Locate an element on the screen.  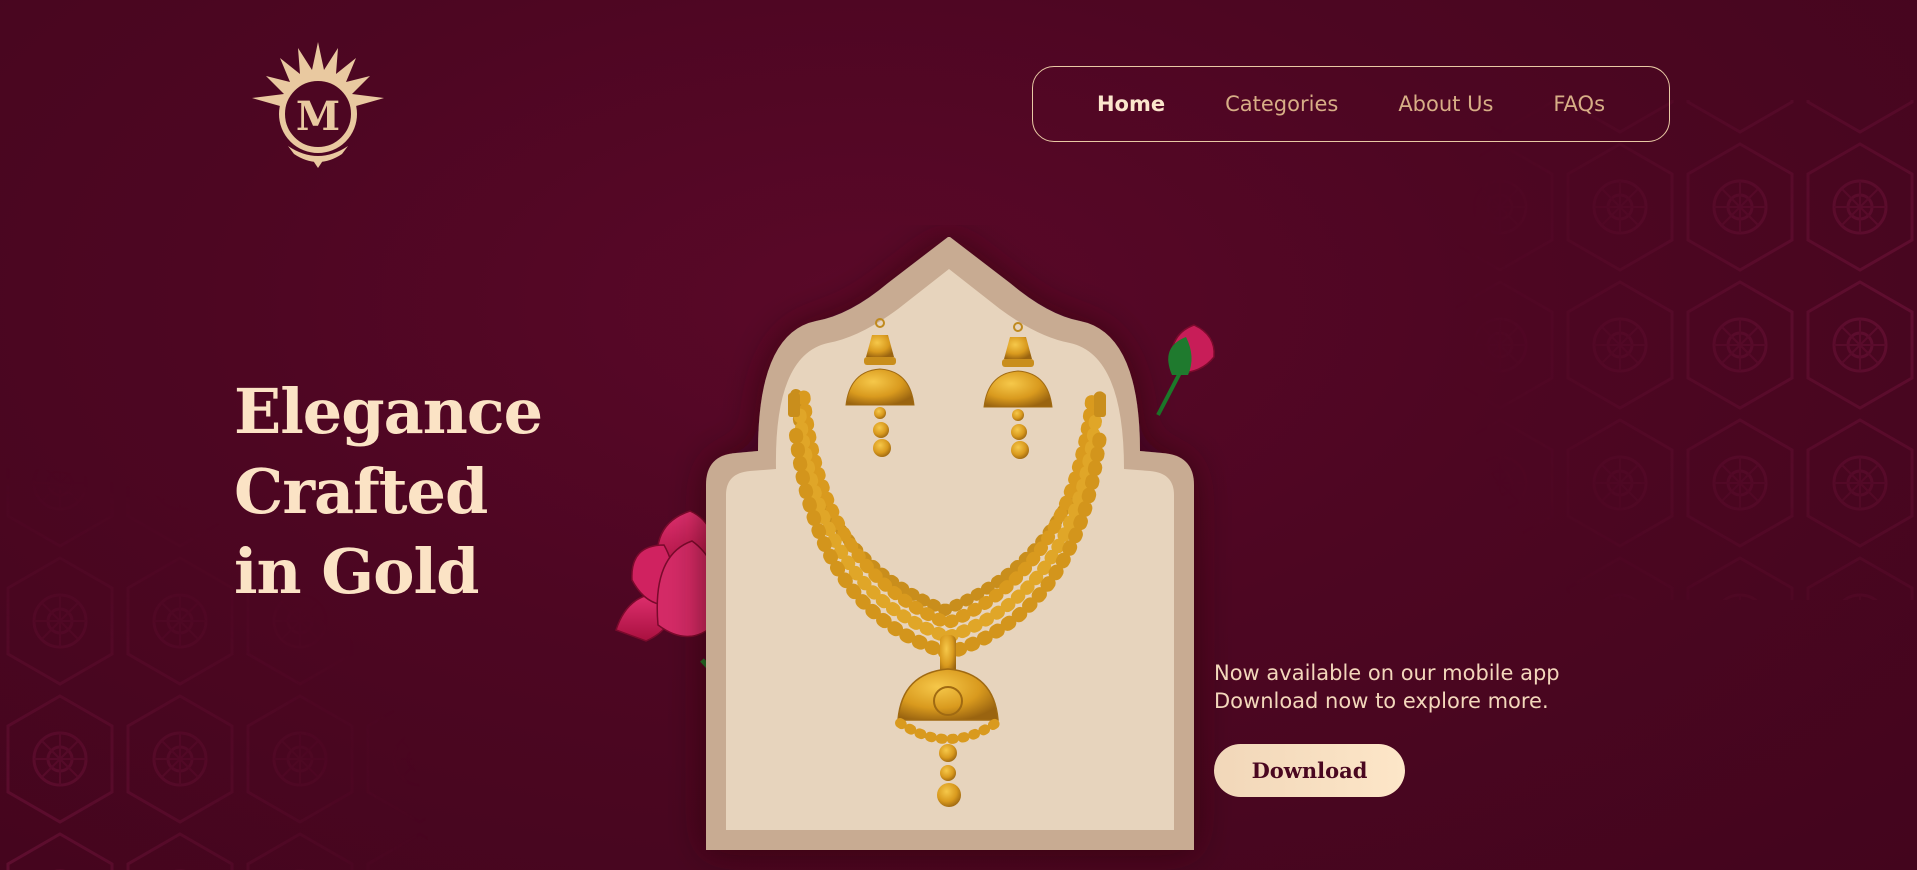
nav-home: Home is located at coordinates (1131, 104).